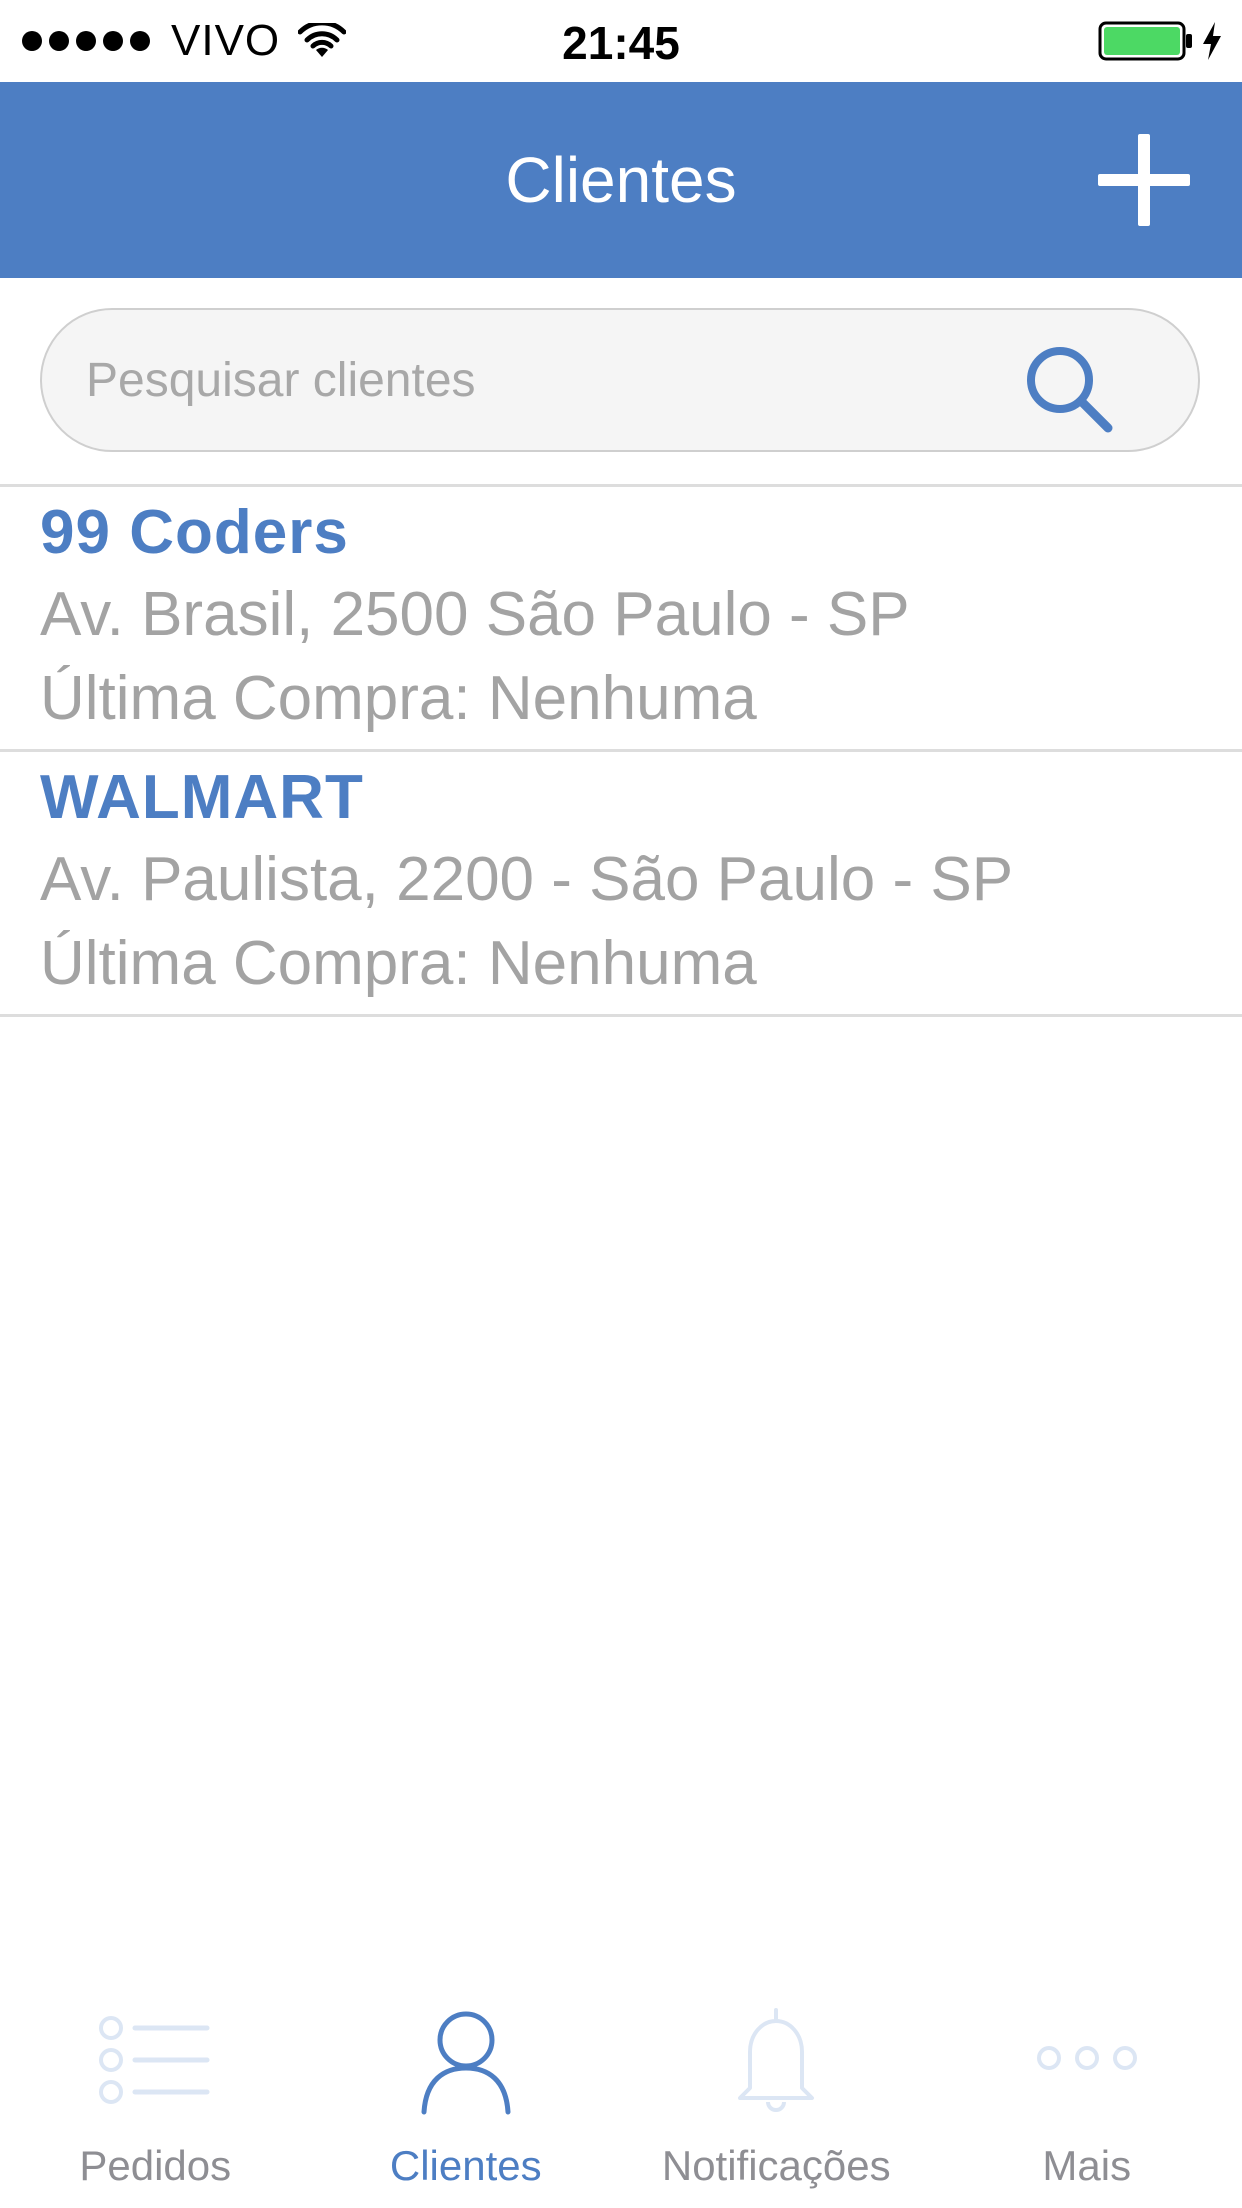  I want to click on search-field, so click(620, 380).